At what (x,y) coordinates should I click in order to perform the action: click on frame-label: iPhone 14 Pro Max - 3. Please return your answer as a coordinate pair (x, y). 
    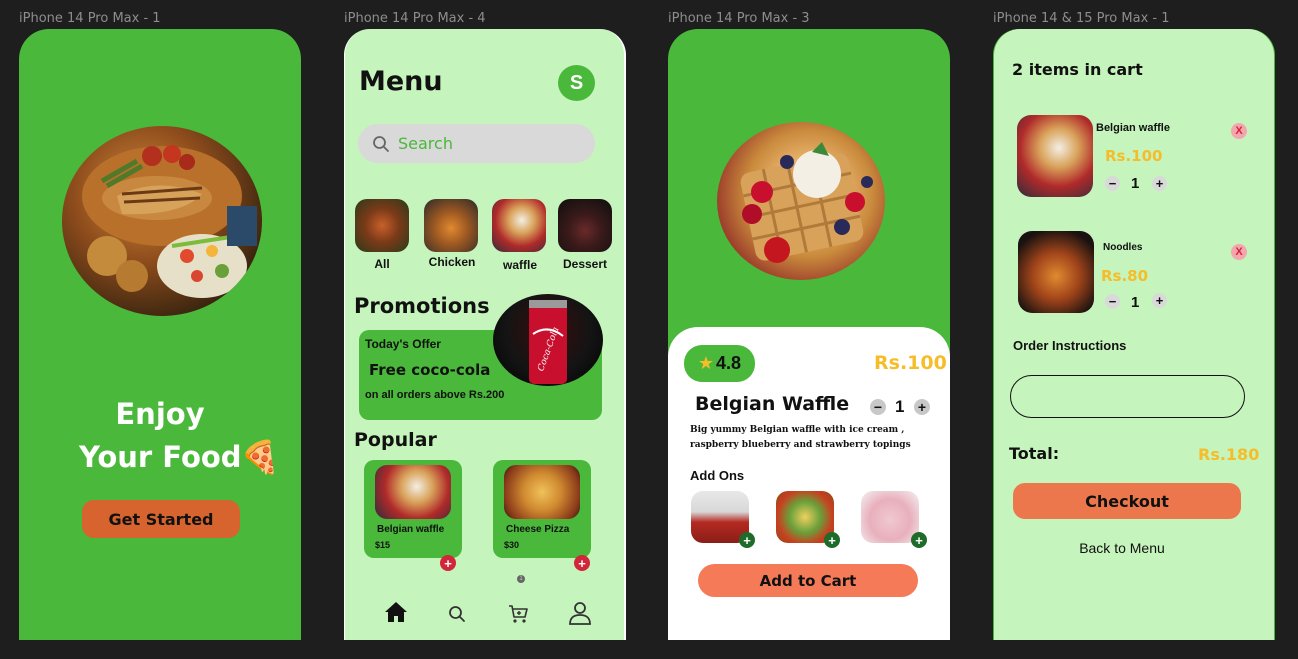
    Looking at the image, I should click on (739, 18).